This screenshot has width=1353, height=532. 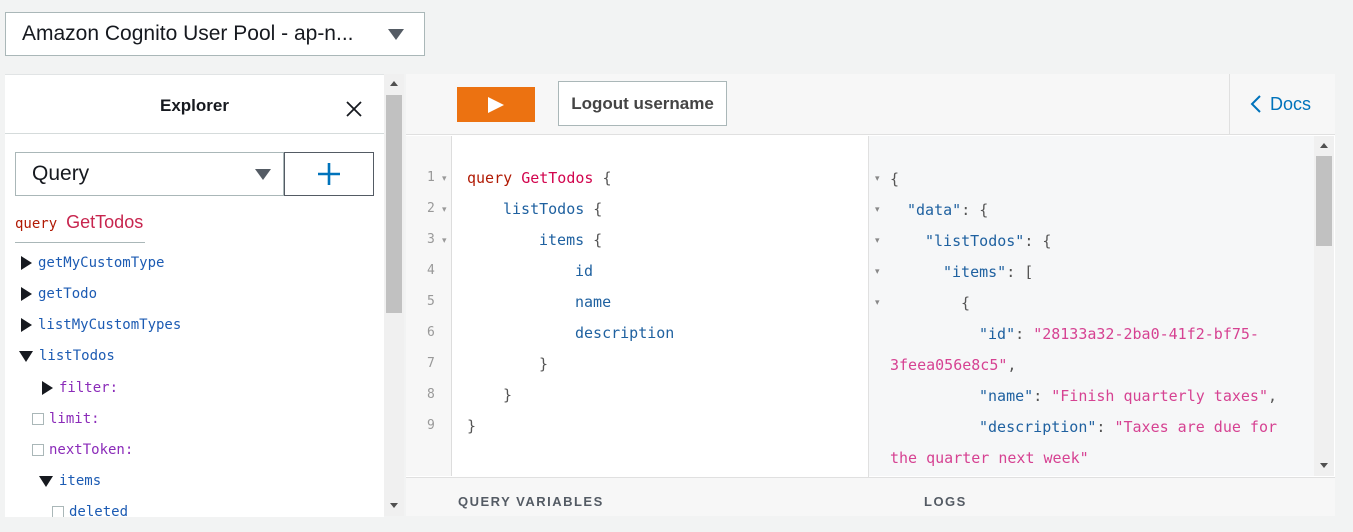 I want to click on tree-item-label: getTodo, so click(x=68, y=294).